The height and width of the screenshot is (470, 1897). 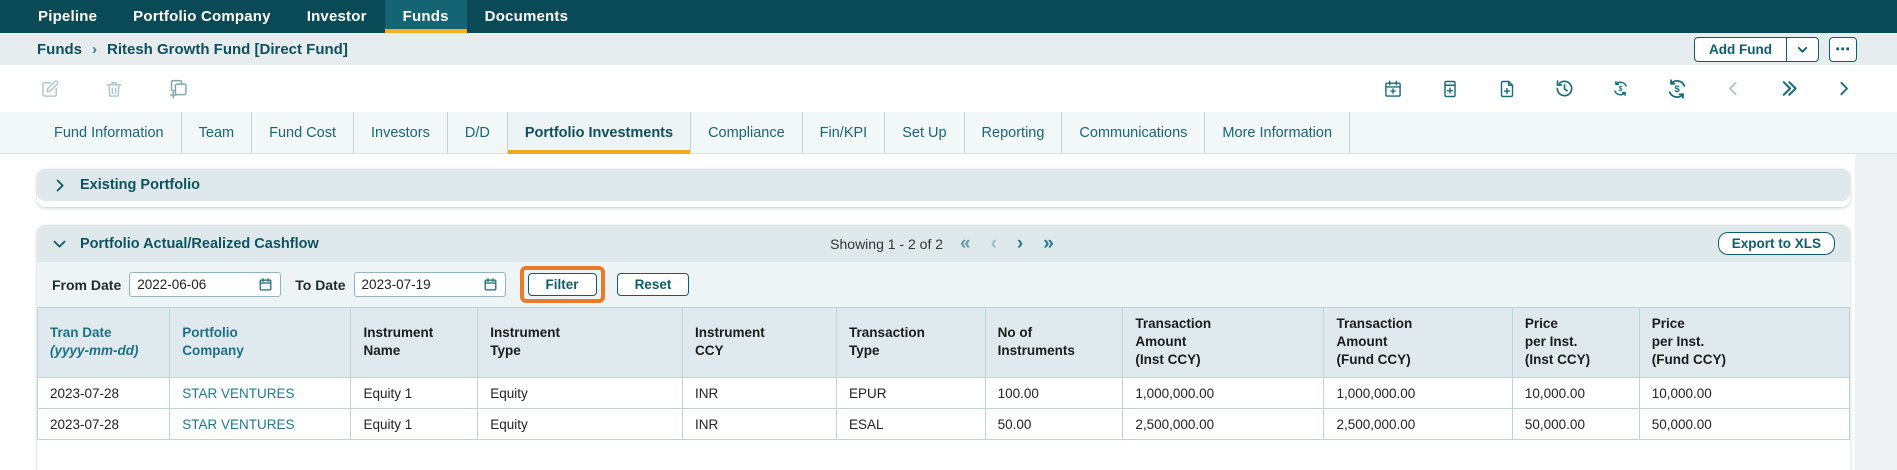 What do you see at coordinates (1507, 89) in the screenshot?
I see `document-add-icon` at bounding box center [1507, 89].